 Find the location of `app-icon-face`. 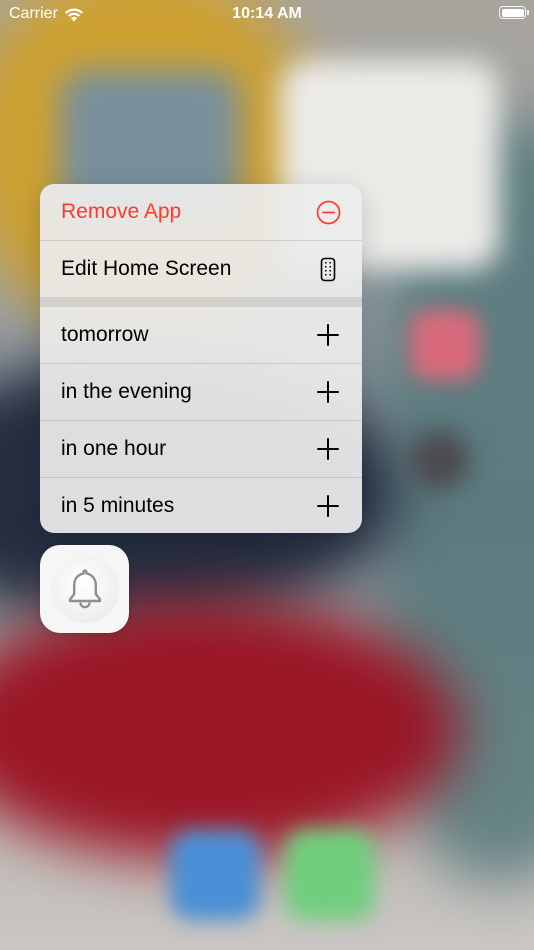

app-icon-face is located at coordinates (84, 589).